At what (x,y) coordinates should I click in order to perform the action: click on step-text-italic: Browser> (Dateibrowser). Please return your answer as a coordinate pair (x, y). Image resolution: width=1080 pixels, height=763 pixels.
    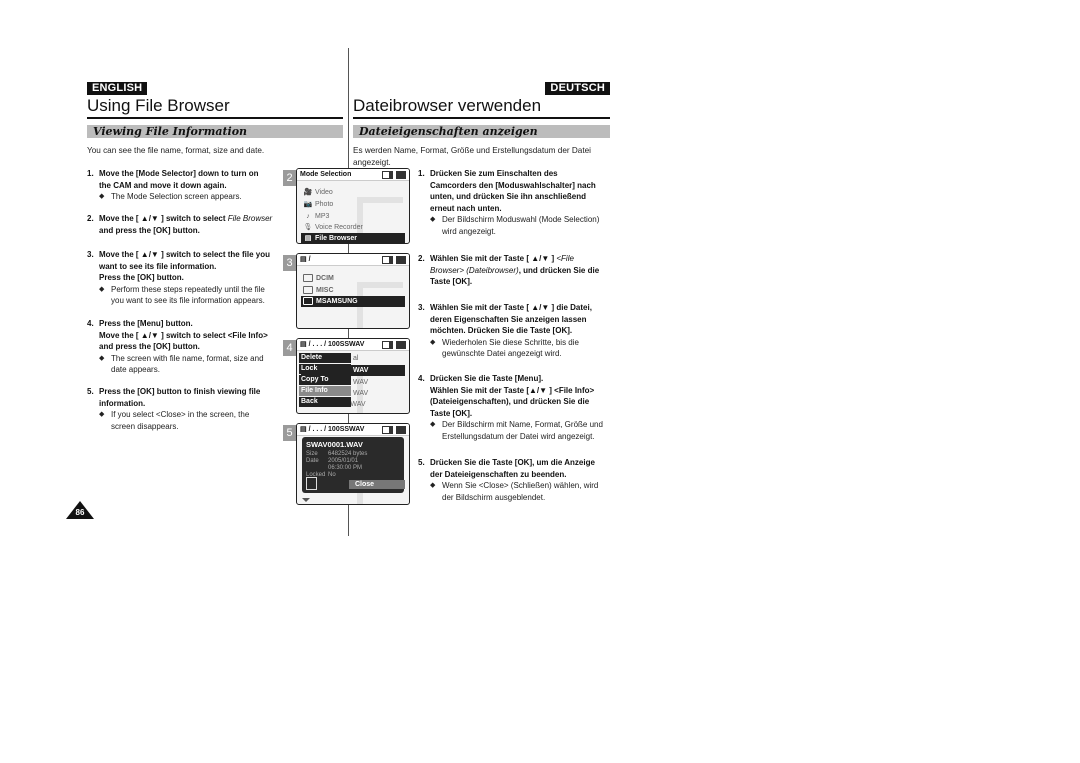
    Looking at the image, I should click on (474, 270).